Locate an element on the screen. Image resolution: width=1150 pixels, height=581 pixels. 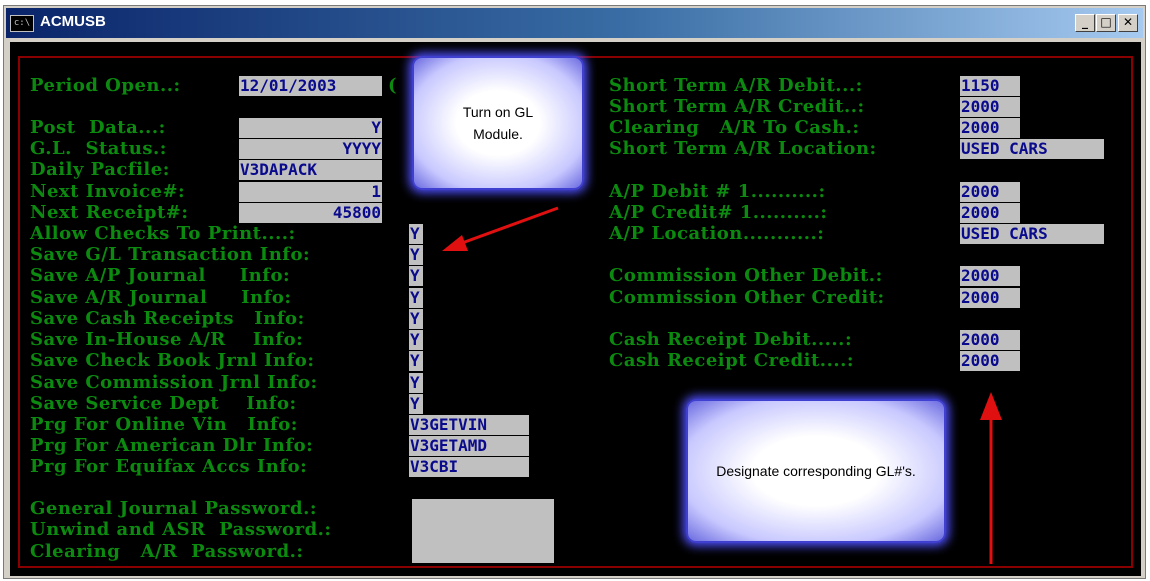
console-icon: c:\ is located at coordinates (22, 23).